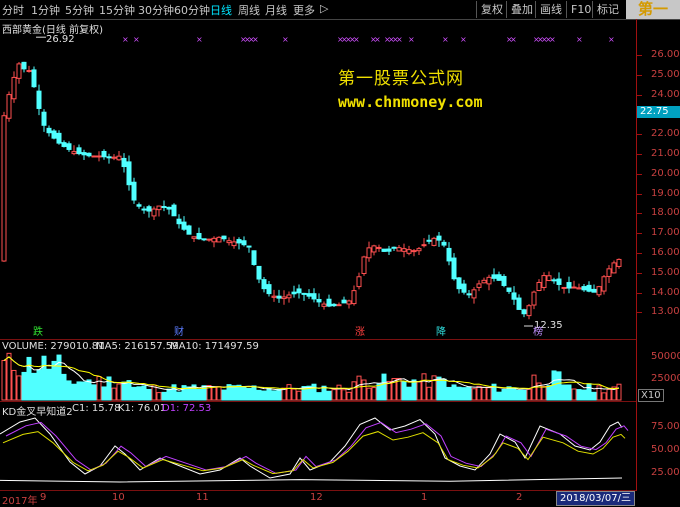 Image resolution: width=680 pixels, height=507 pixels. I want to click on f10-button: F10, so click(580, 9).